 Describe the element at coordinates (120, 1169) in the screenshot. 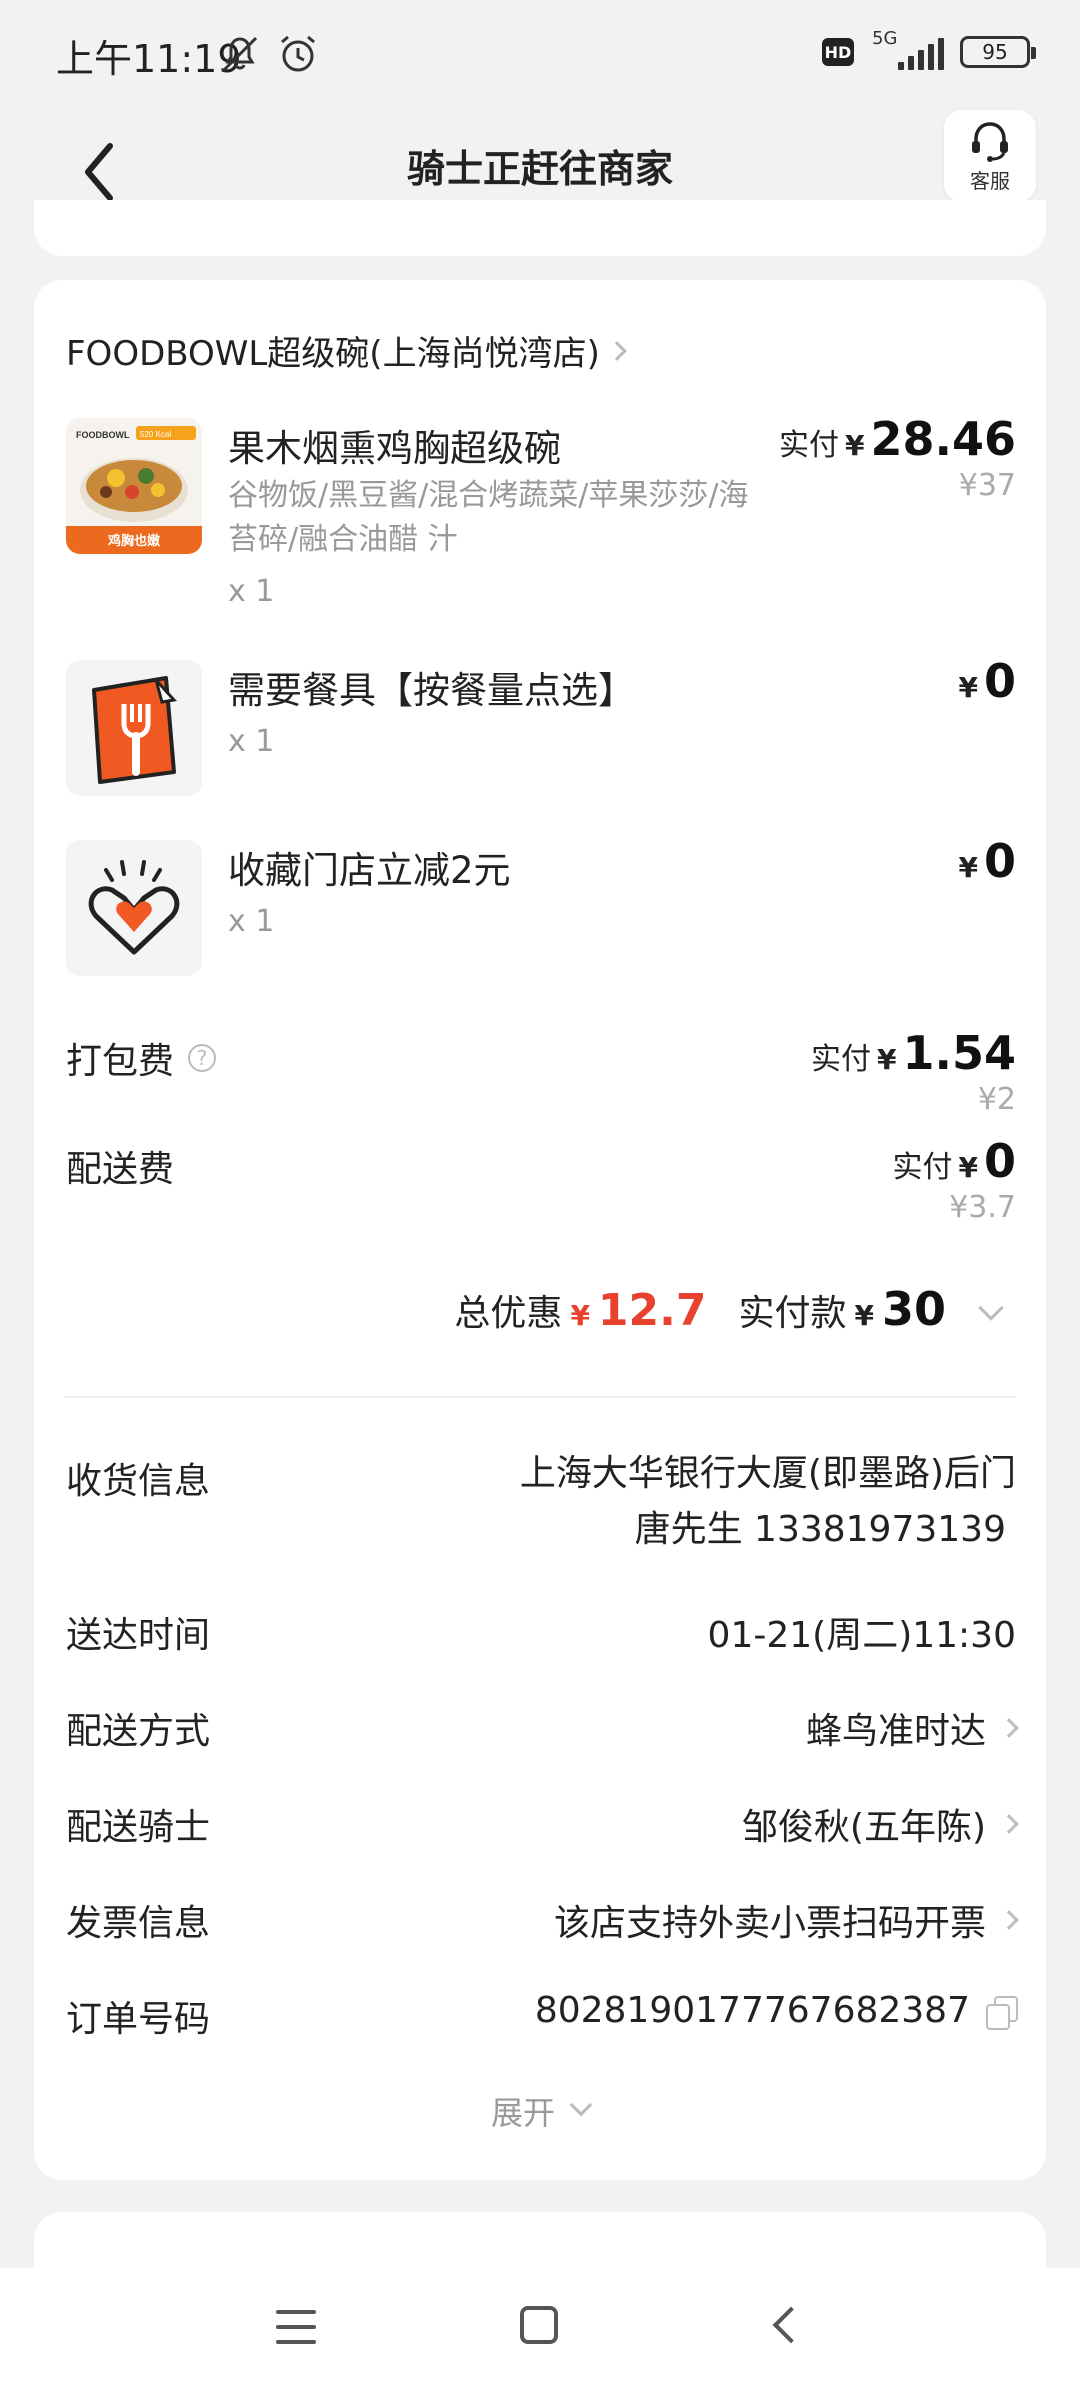

I see `delivery-fee-label: 配送费` at that location.